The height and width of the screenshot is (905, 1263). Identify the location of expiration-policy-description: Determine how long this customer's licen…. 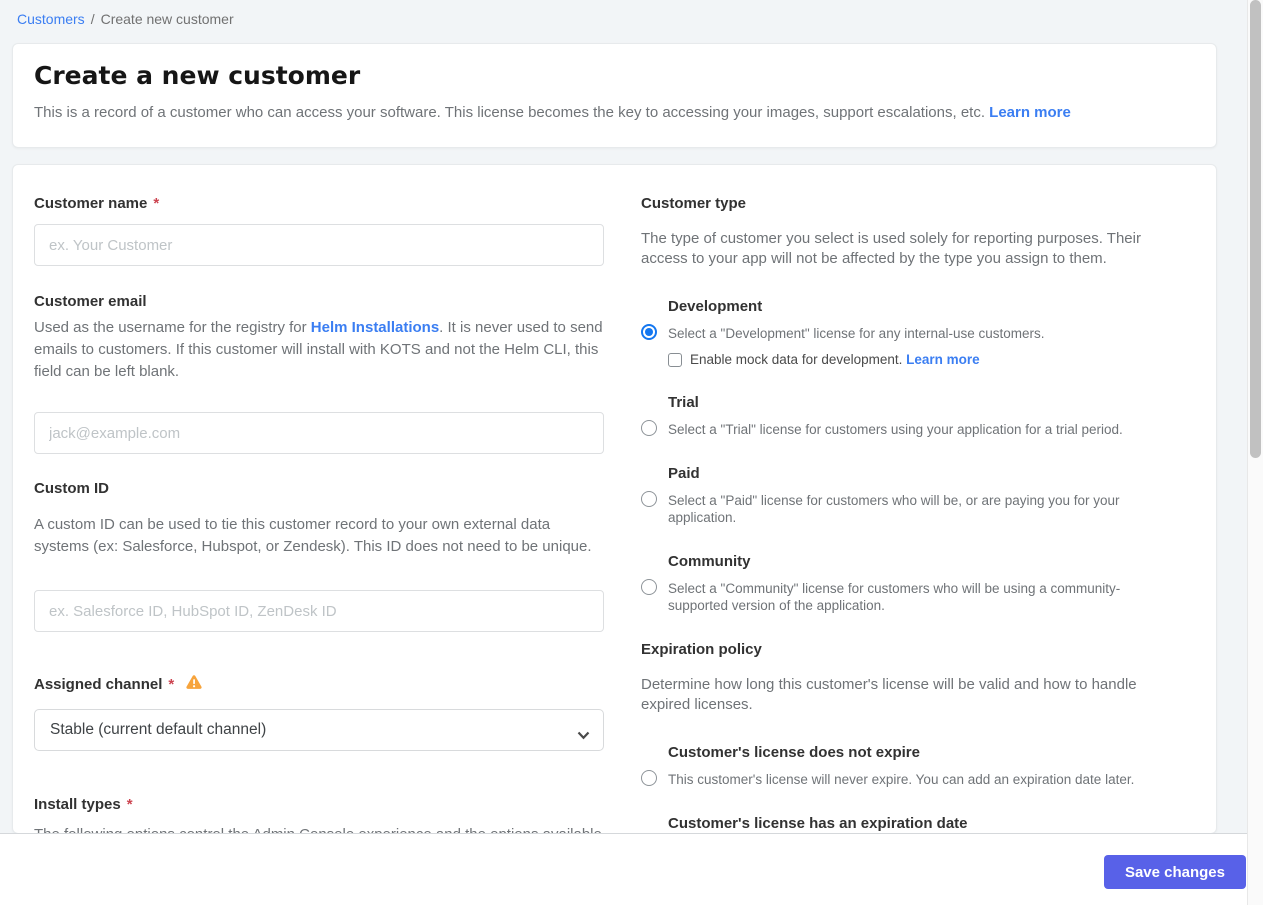
(889, 694).